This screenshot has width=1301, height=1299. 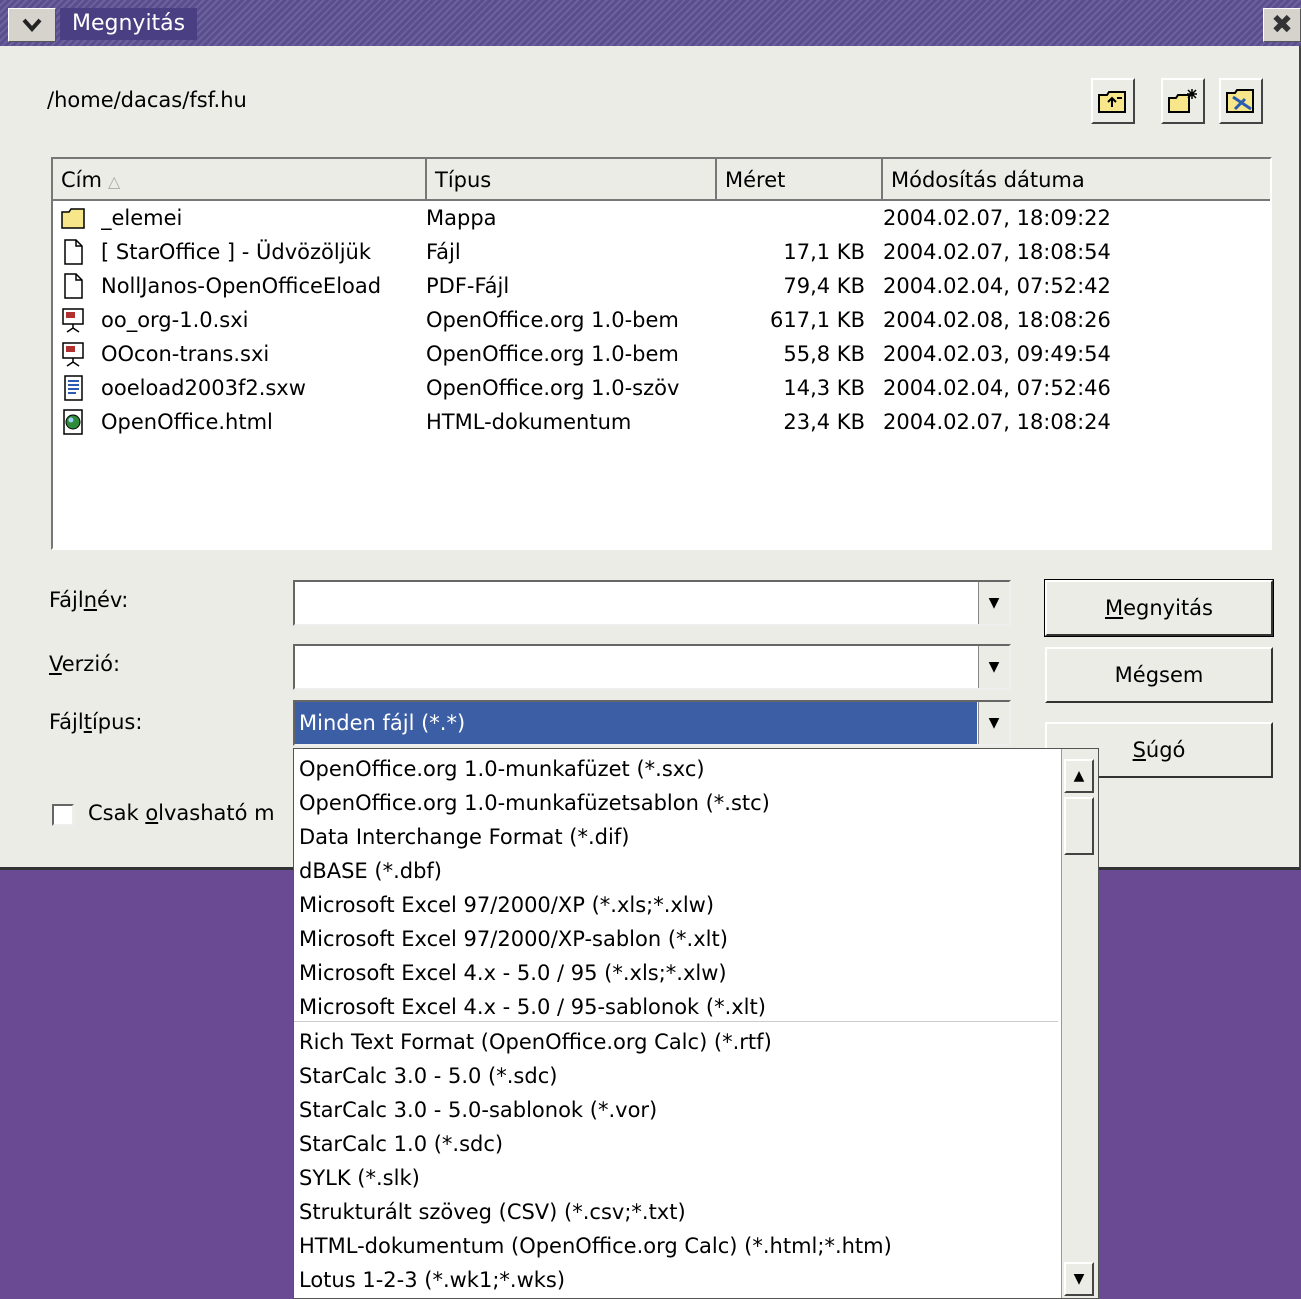 I want to click on filetype-option: StarCalc 3.0 - 5.0 (*.sdc), so click(x=428, y=1076).